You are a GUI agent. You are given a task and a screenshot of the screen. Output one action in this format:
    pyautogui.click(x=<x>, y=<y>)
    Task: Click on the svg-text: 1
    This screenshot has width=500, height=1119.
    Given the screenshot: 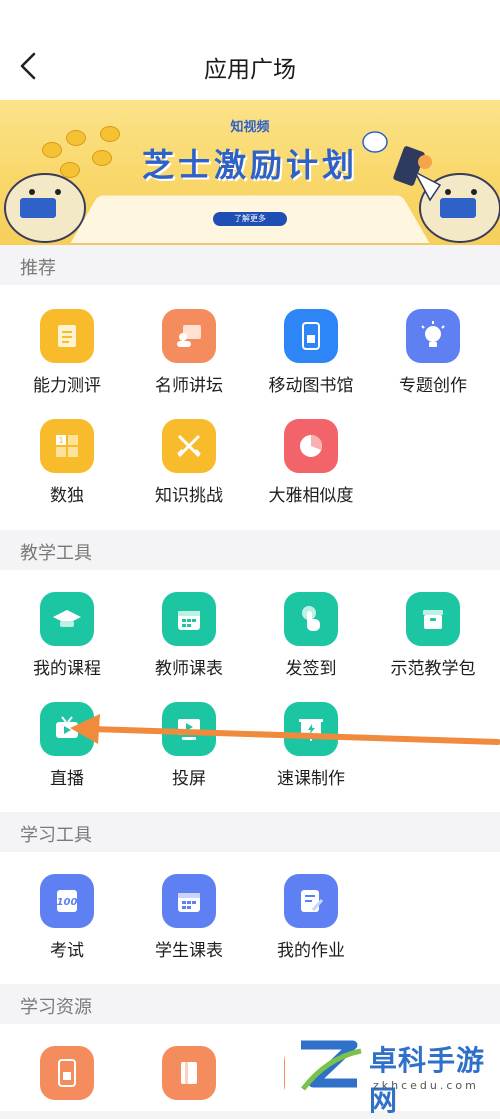 What is the action you would take?
    pyautogui.click(x=60, y=440)
    